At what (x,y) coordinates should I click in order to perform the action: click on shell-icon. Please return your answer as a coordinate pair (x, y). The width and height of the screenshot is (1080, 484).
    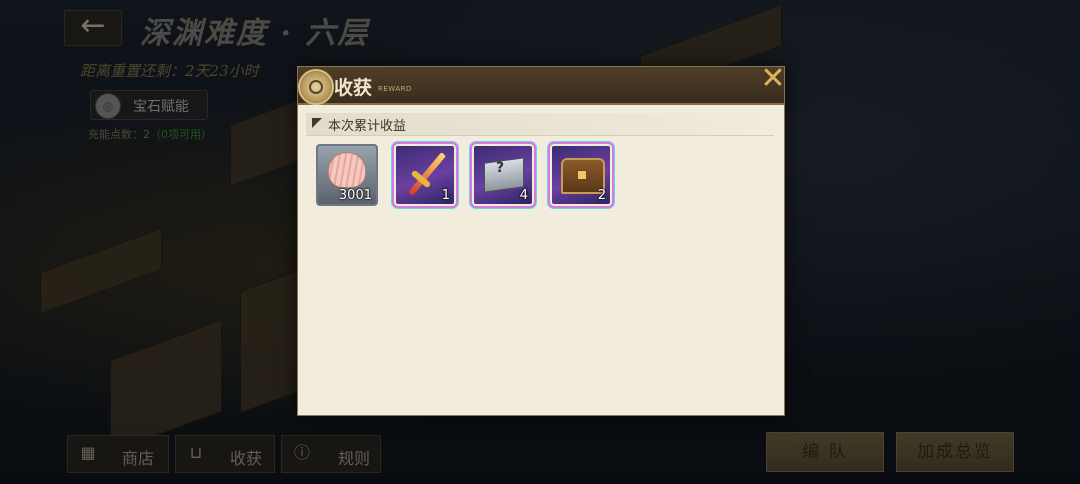
    Looking at the image, I should click on (347, 170).